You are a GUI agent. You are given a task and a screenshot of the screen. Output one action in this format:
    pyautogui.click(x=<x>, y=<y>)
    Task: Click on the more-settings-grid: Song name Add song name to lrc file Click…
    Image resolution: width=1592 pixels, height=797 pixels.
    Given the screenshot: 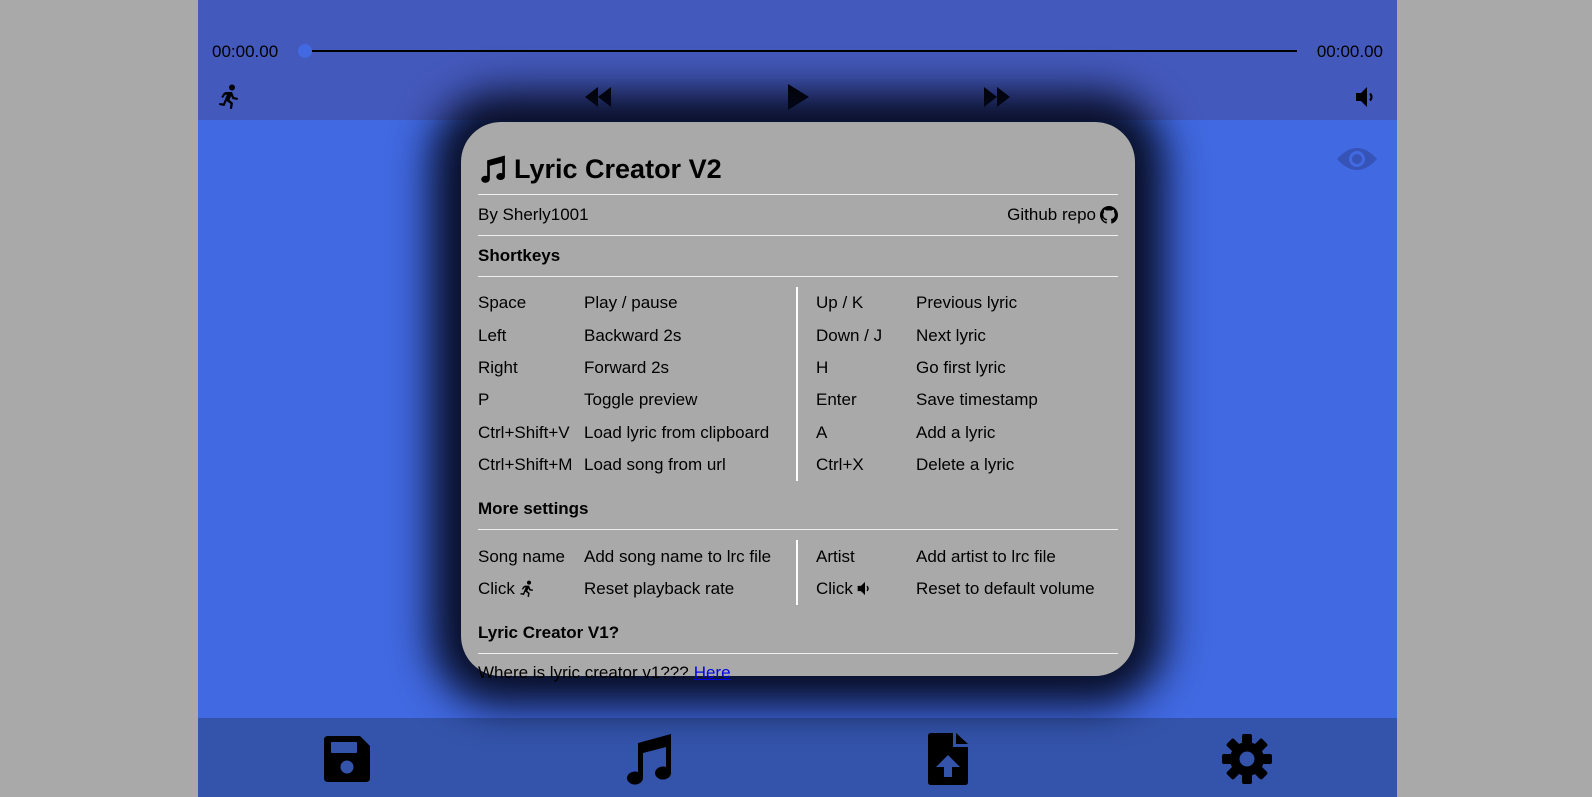 What is the action you would take?
    pyautogui.click(x=798, y=571)
    